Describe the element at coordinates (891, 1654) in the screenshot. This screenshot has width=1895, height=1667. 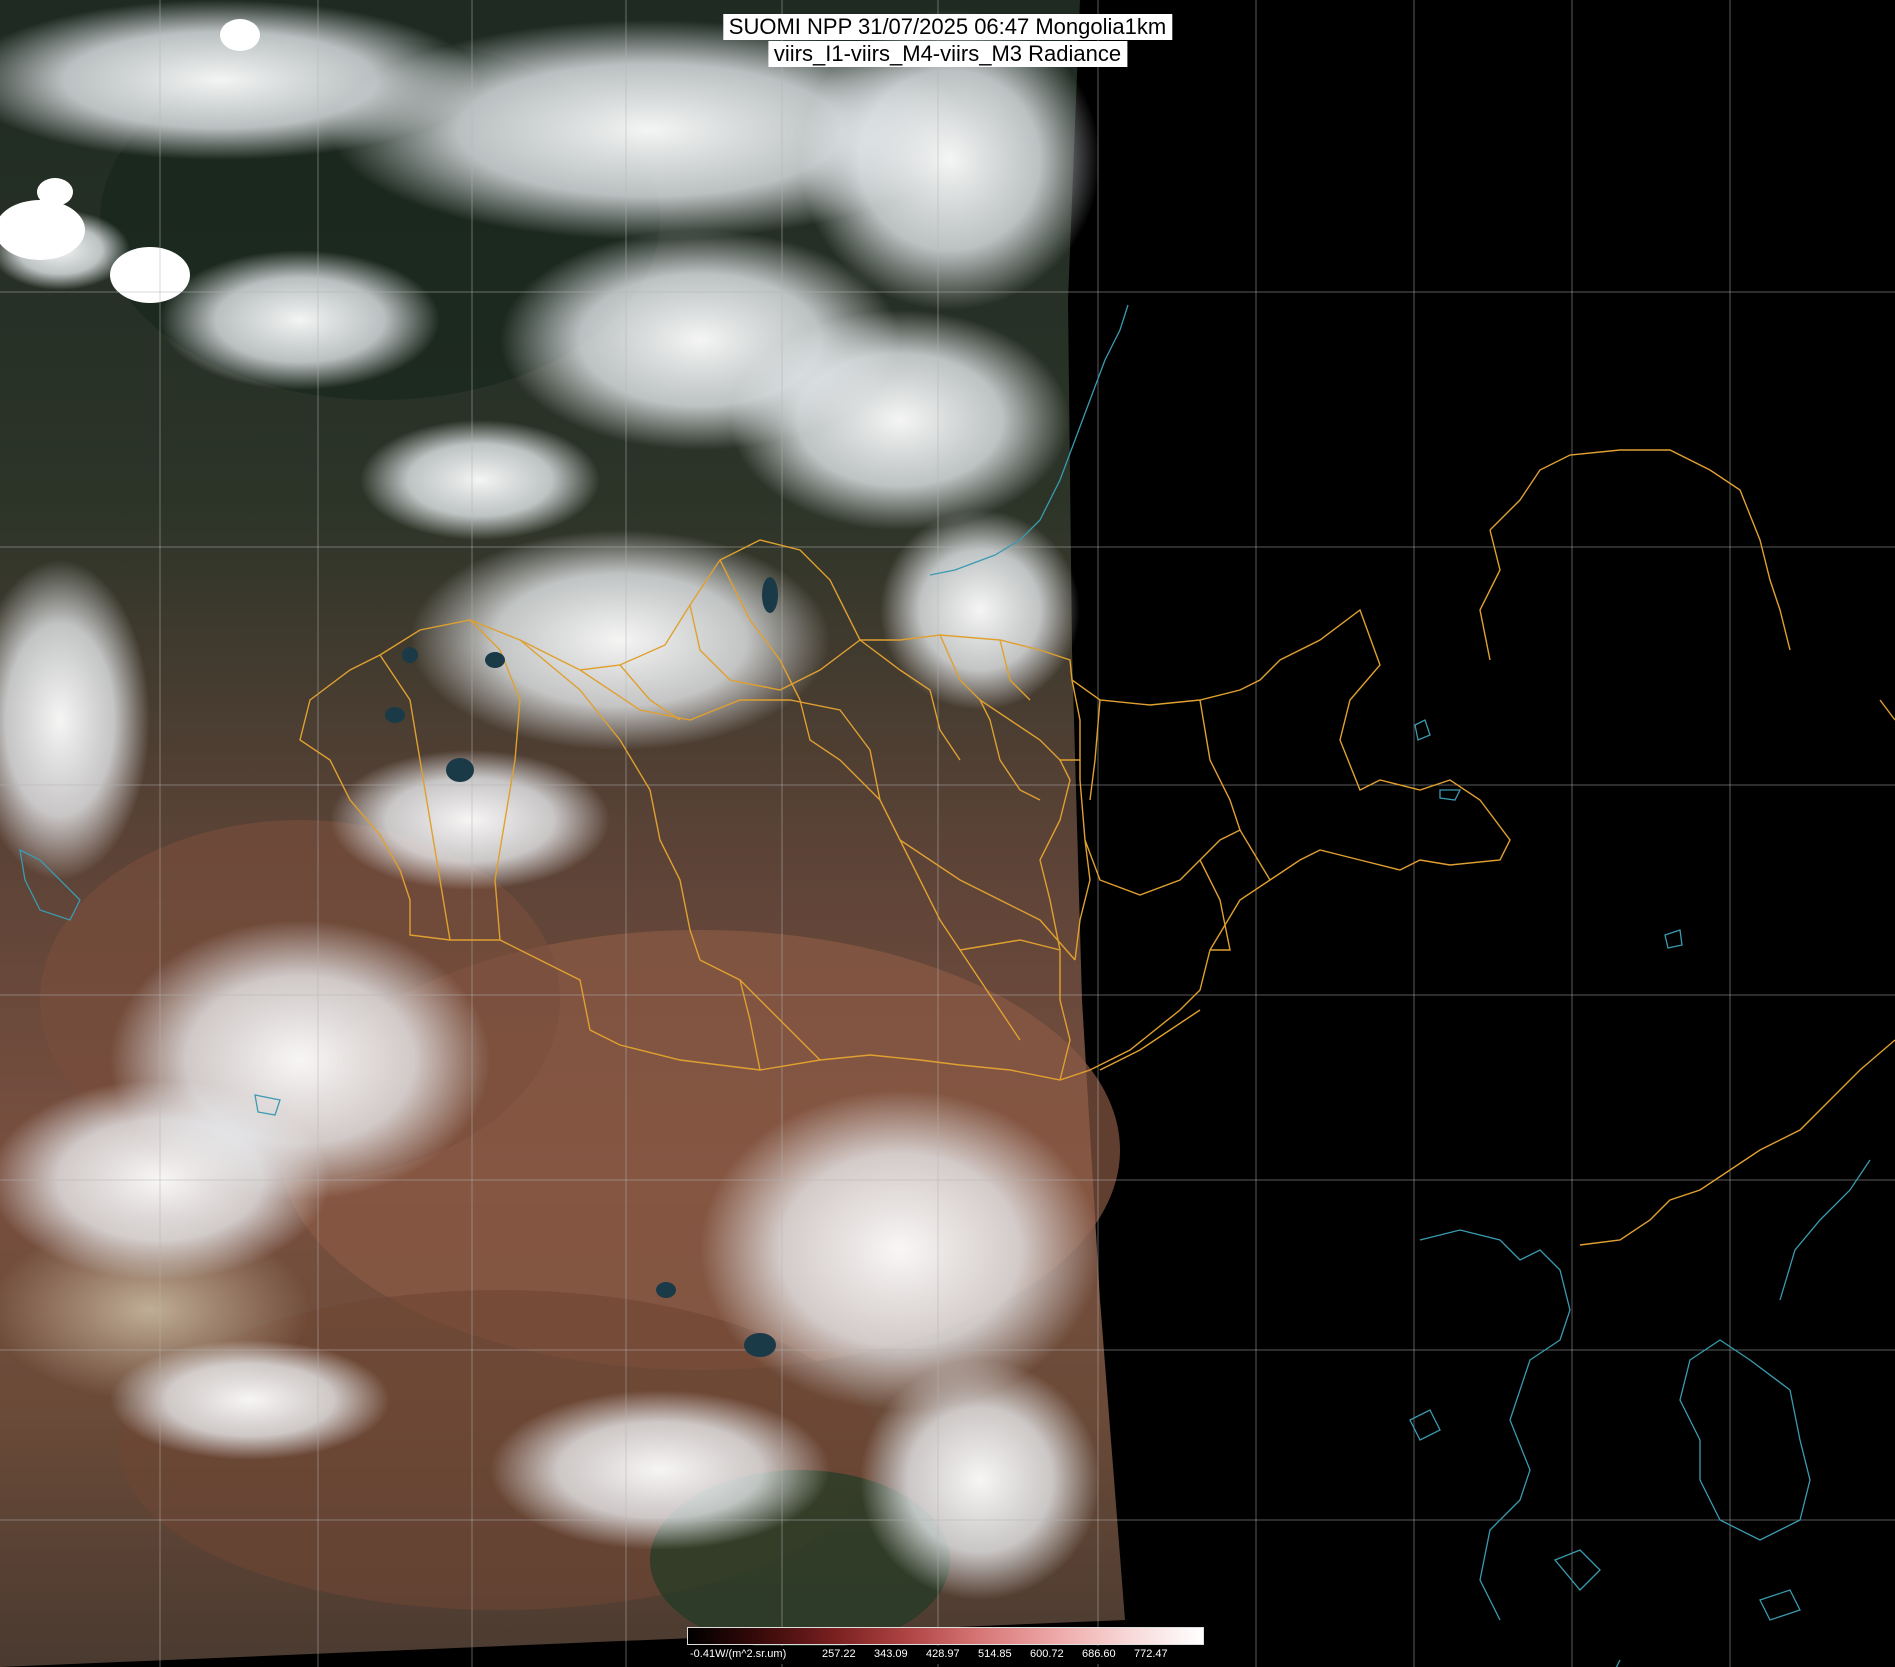
I see `legend-label: 343.09` at that location.